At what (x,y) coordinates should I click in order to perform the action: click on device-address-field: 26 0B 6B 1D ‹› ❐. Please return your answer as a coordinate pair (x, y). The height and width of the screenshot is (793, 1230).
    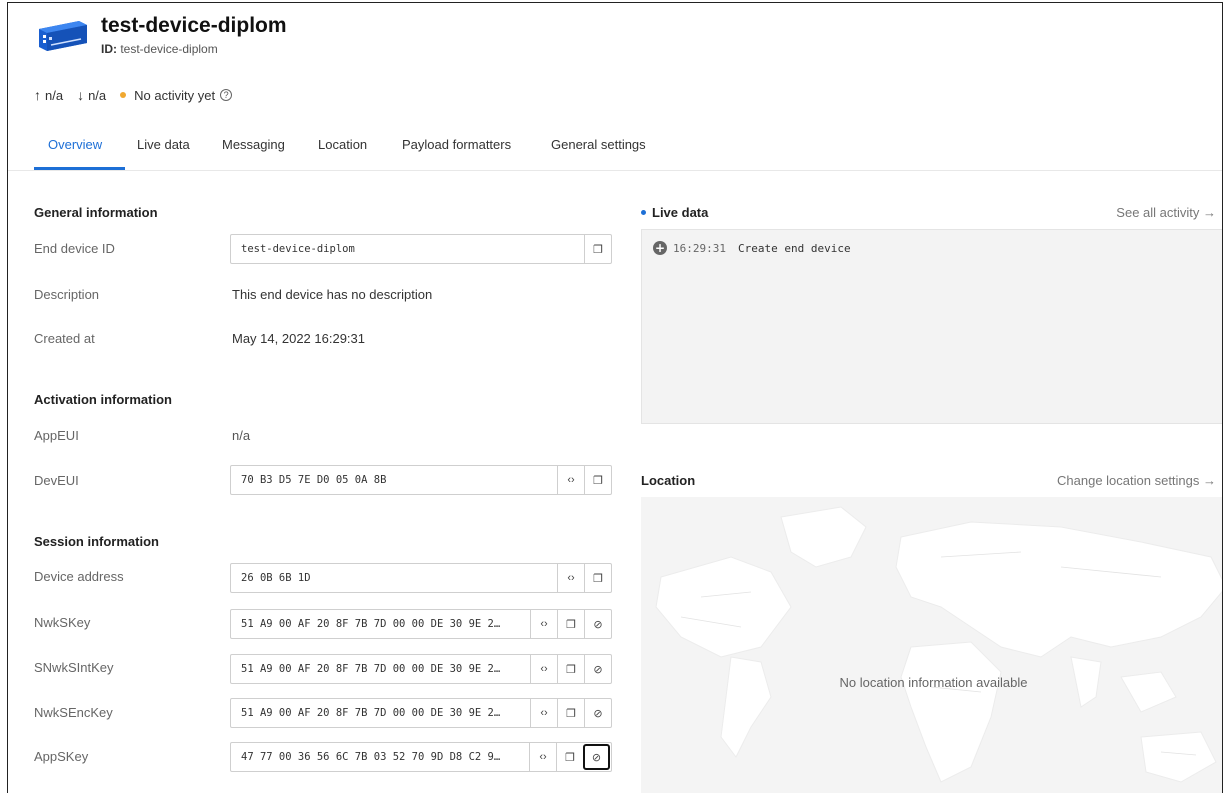
    Looking at the image, I should click on (421, 578).